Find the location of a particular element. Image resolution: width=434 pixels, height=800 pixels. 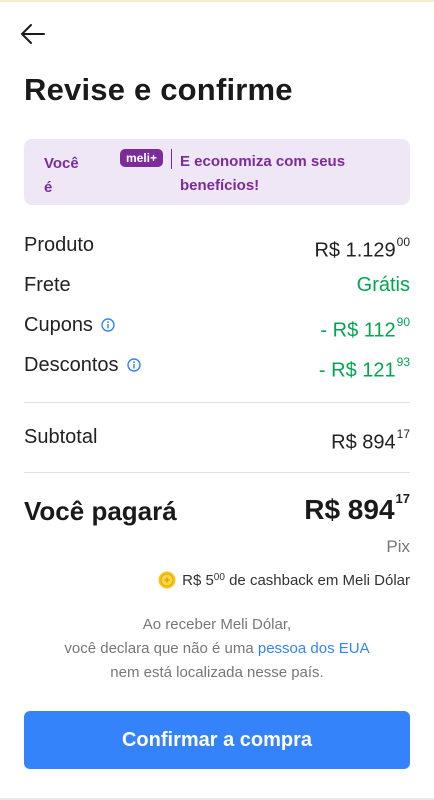

back-button is located at coordinates (34, 34).